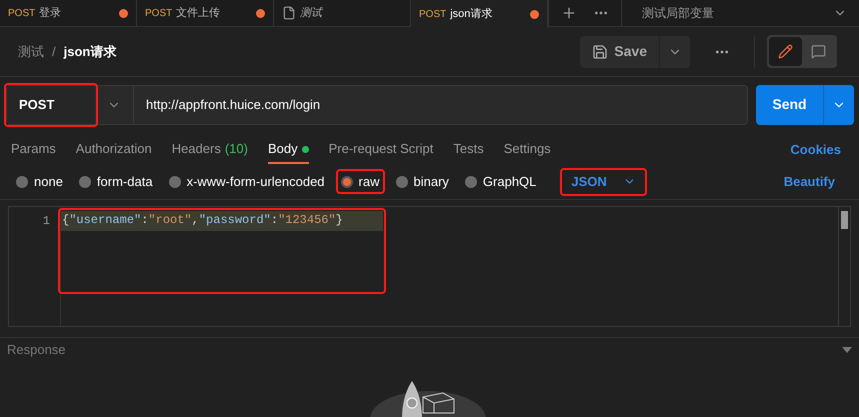  I want to click on scrollbar-thumb, so click(844, 220).